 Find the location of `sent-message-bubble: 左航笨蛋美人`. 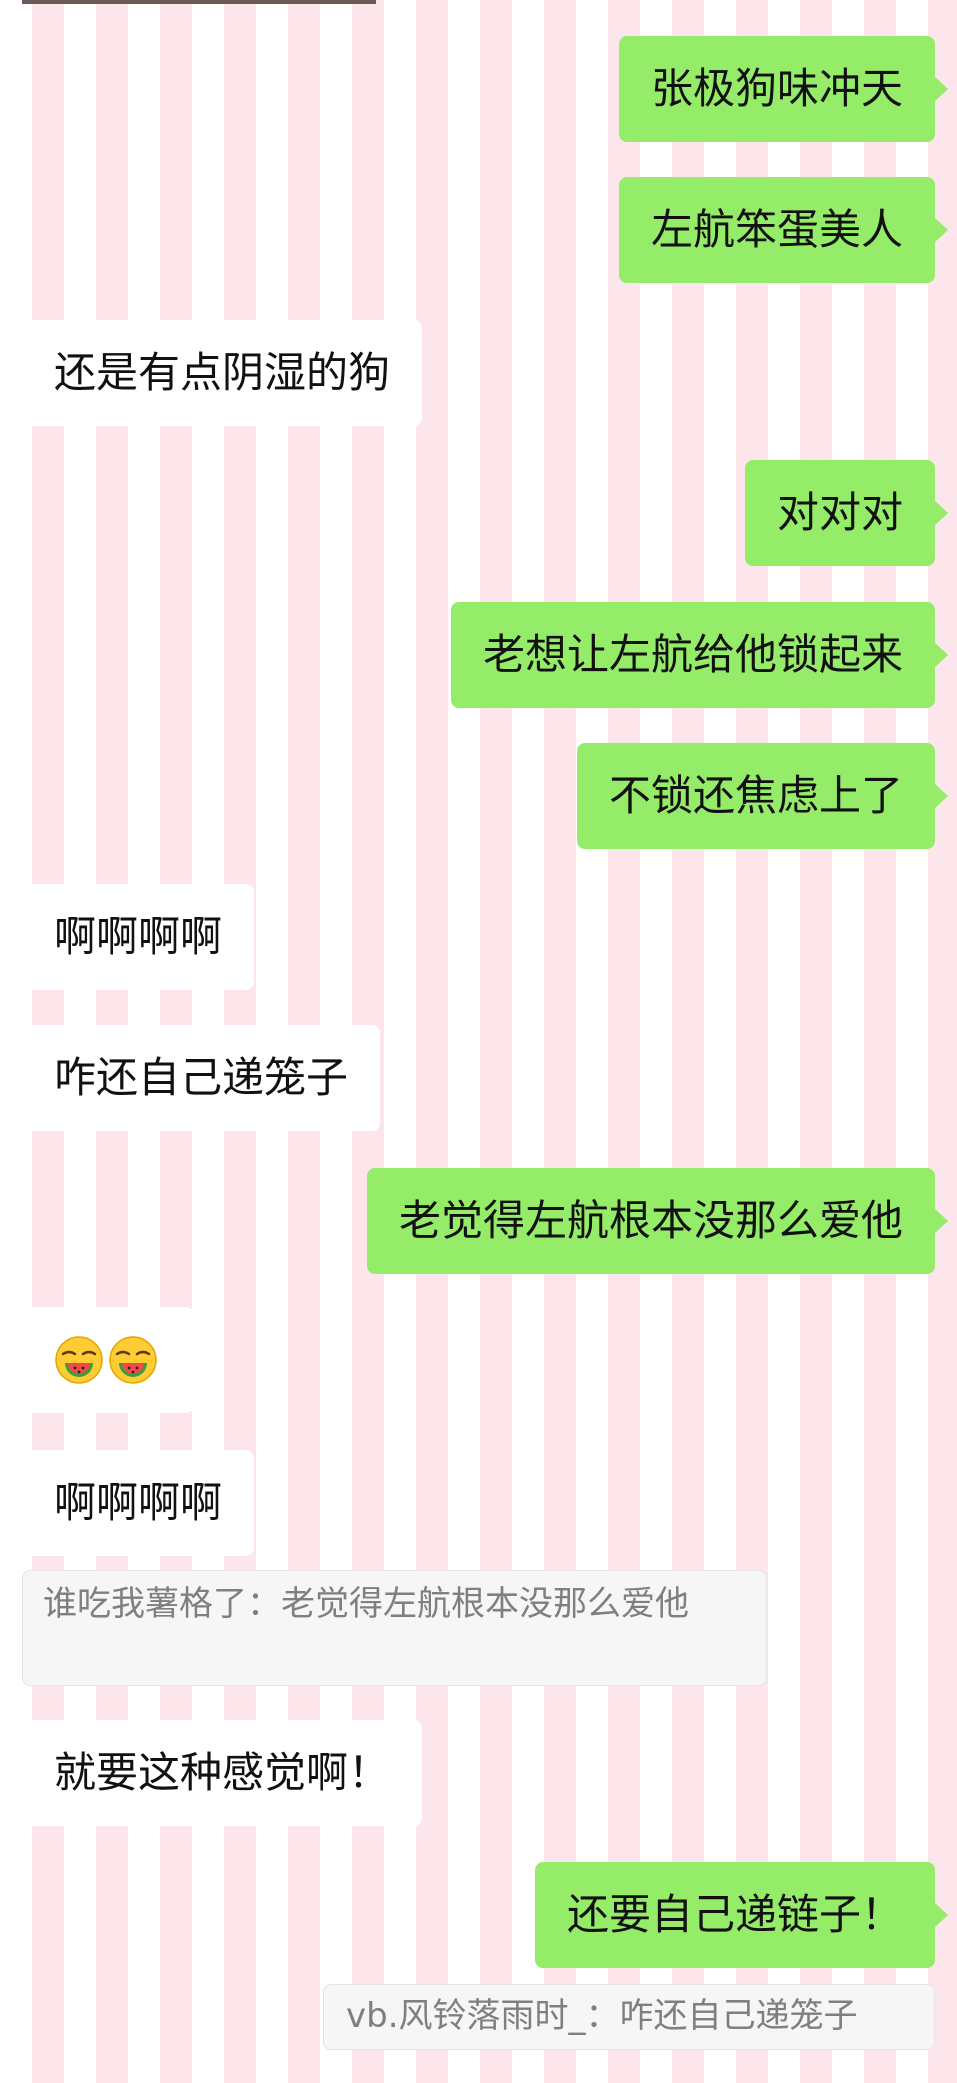

sent-message-bubble: 左航笨蛋美人 is located at coordinates (783, 230).